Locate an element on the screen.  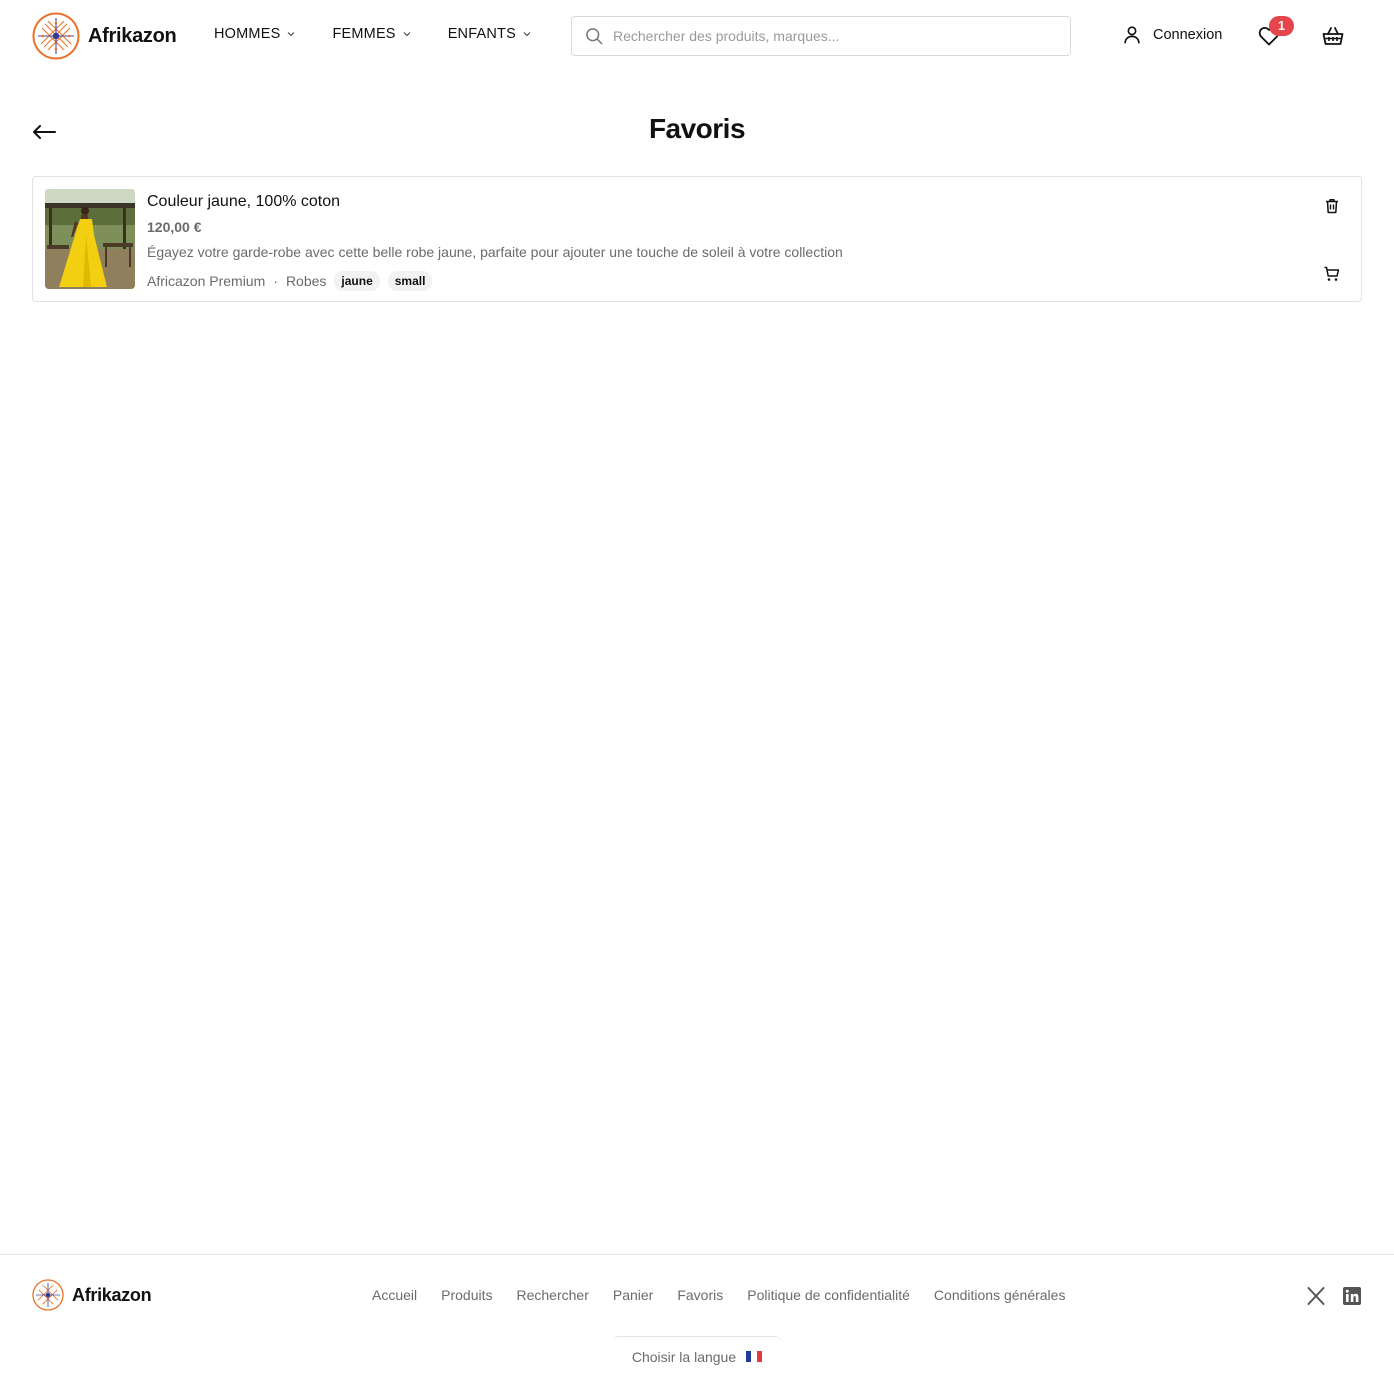
flag-fr-icon is located at coordinates (754, 1356).